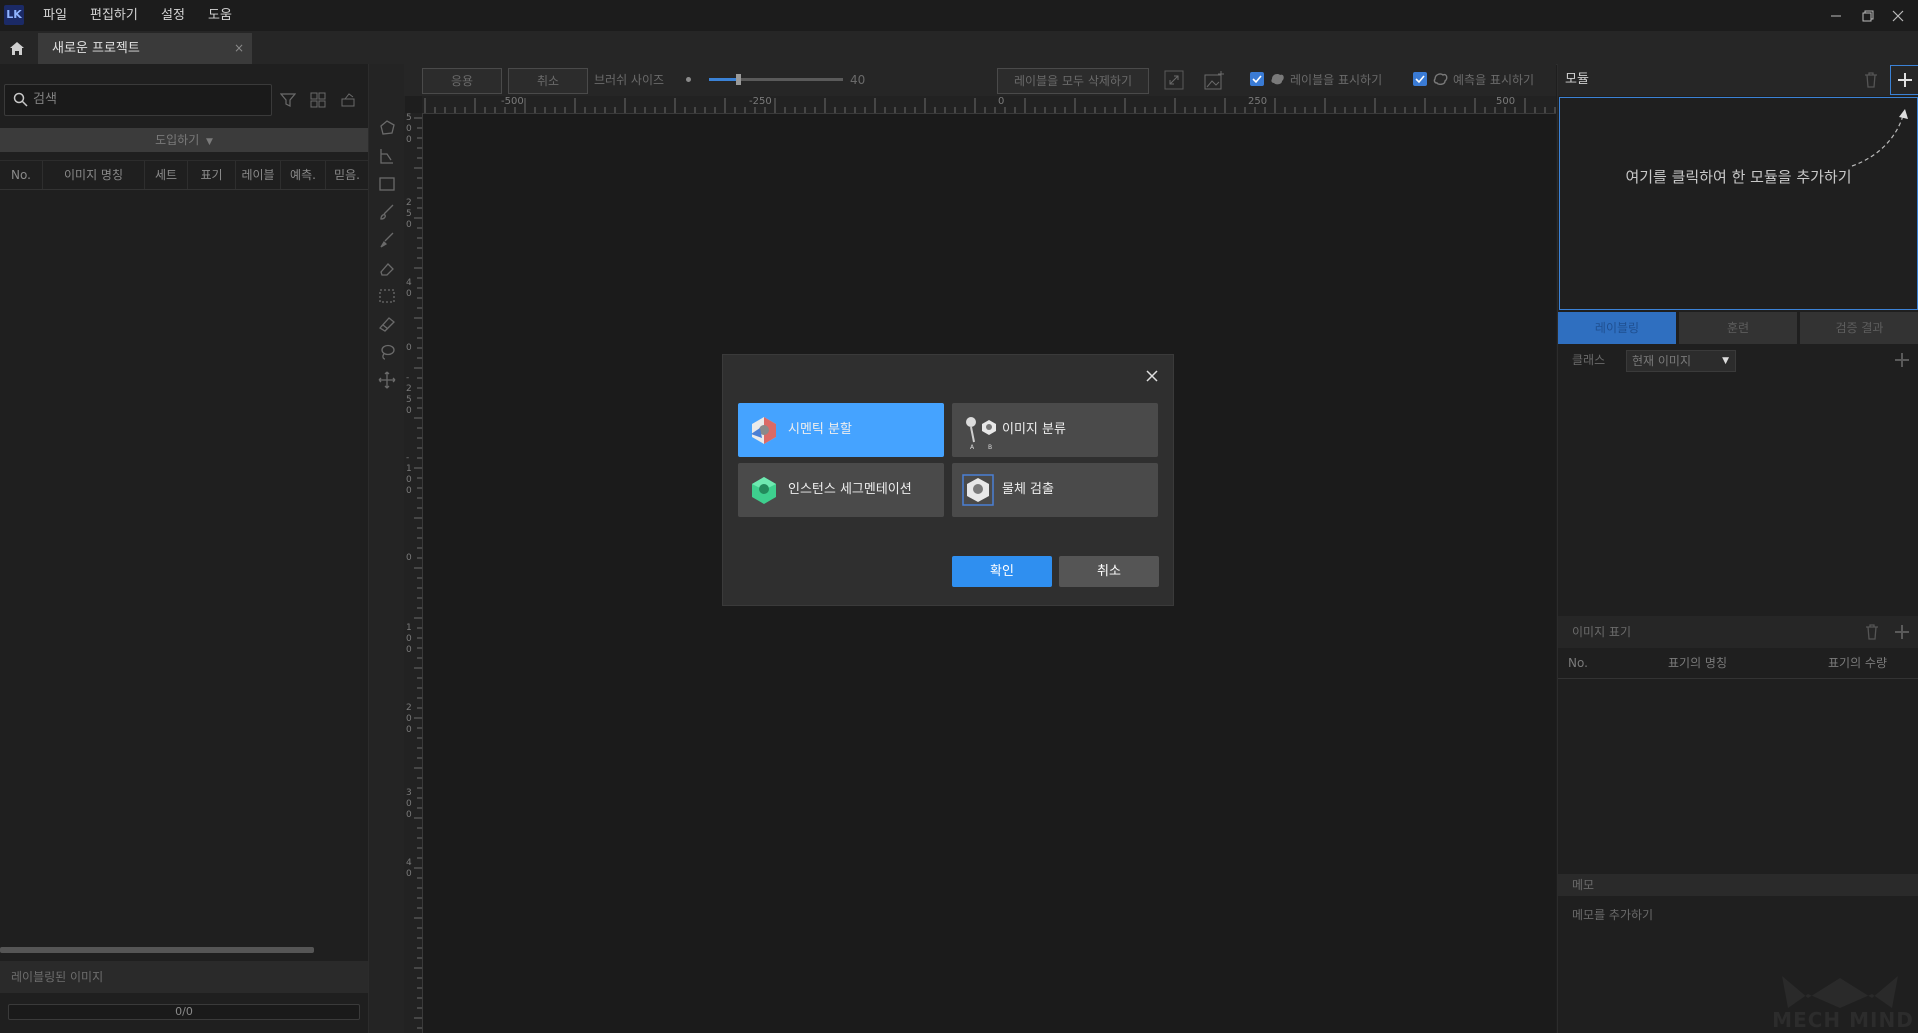 This screenshot has width=1918, height=1033. I want to click on option-semantic-segmentation: 시멘틱 분할, so click(841, 430).